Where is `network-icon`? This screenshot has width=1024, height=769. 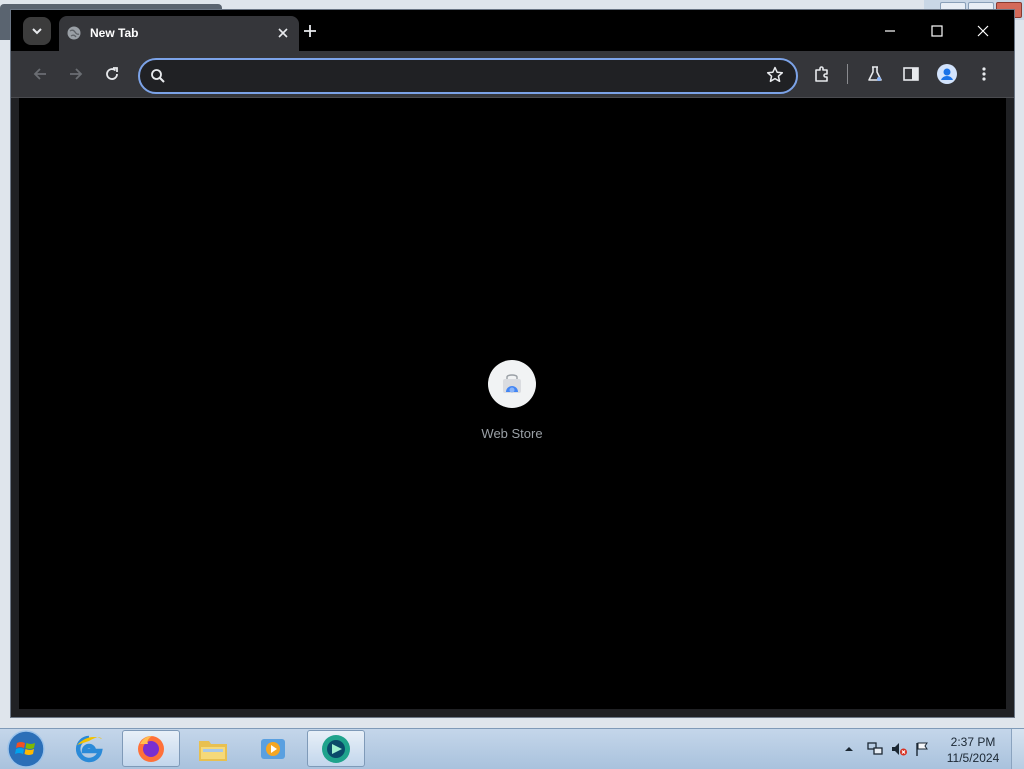 network-icon is located at coordinates (875, 749).